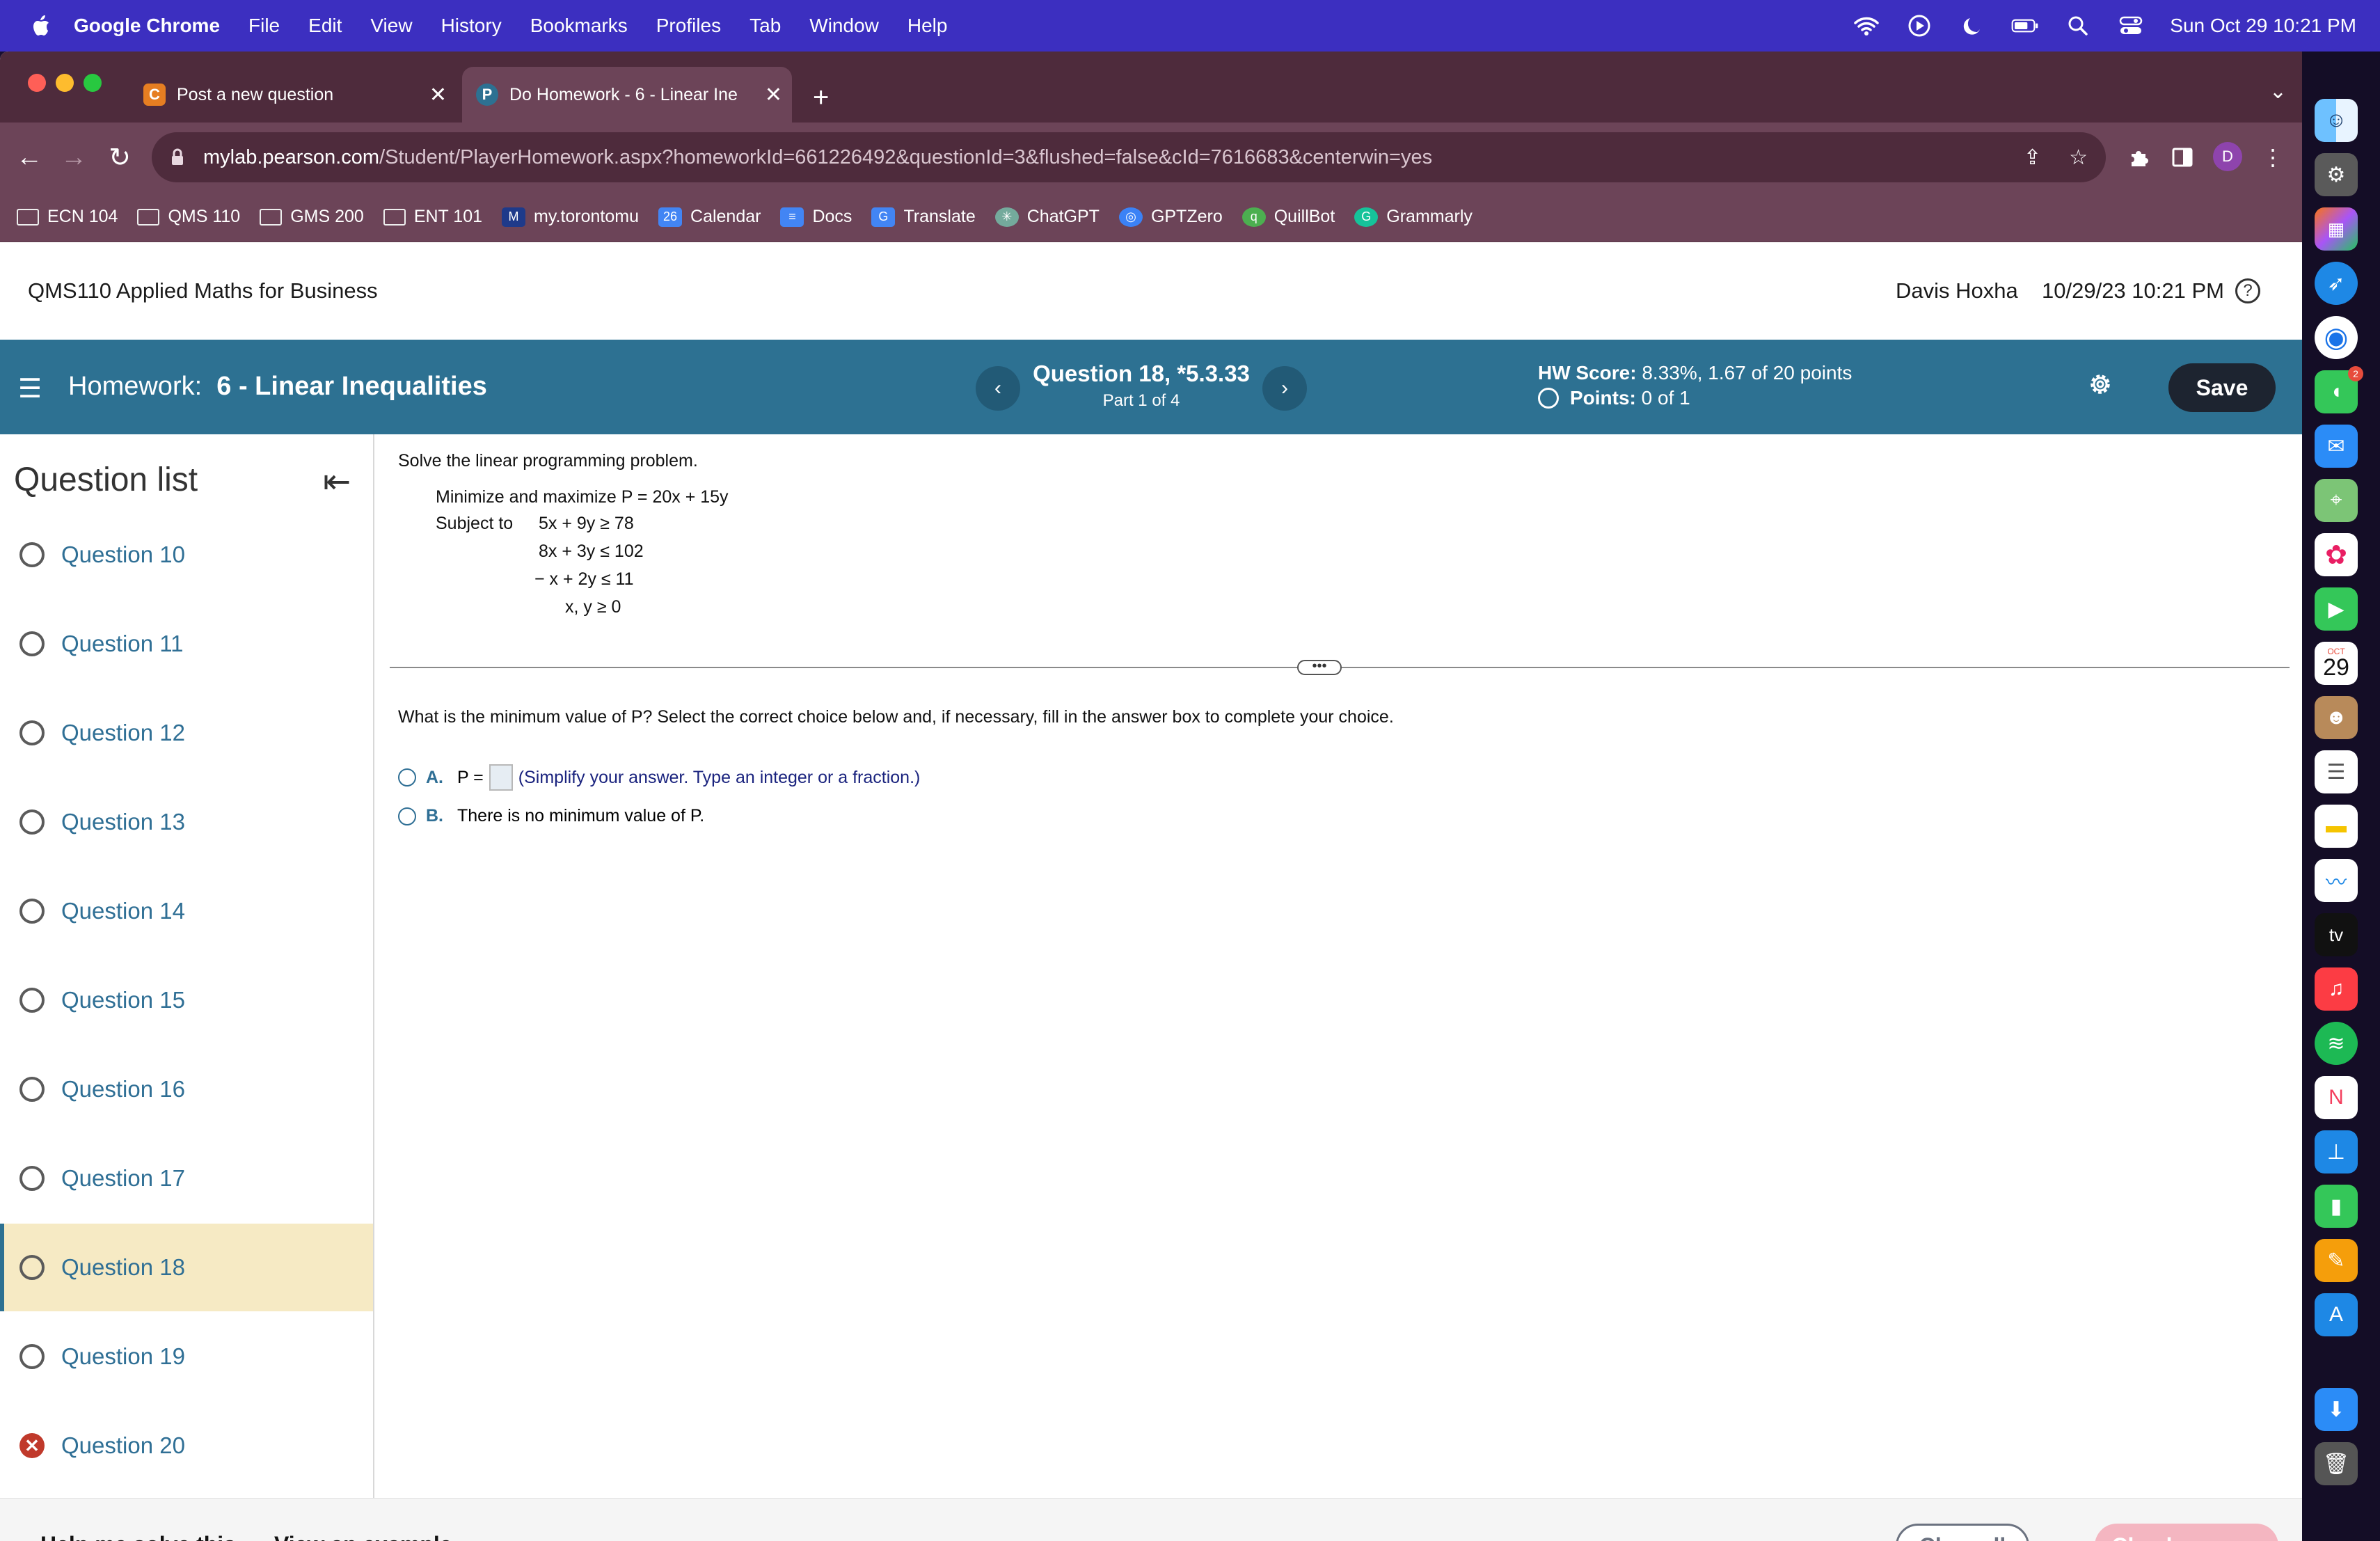 This screenshot has height=1541, width=2380. Describe the element at coordinates (391, 26) in the screenshot. I see `menu-view: View` at that location.